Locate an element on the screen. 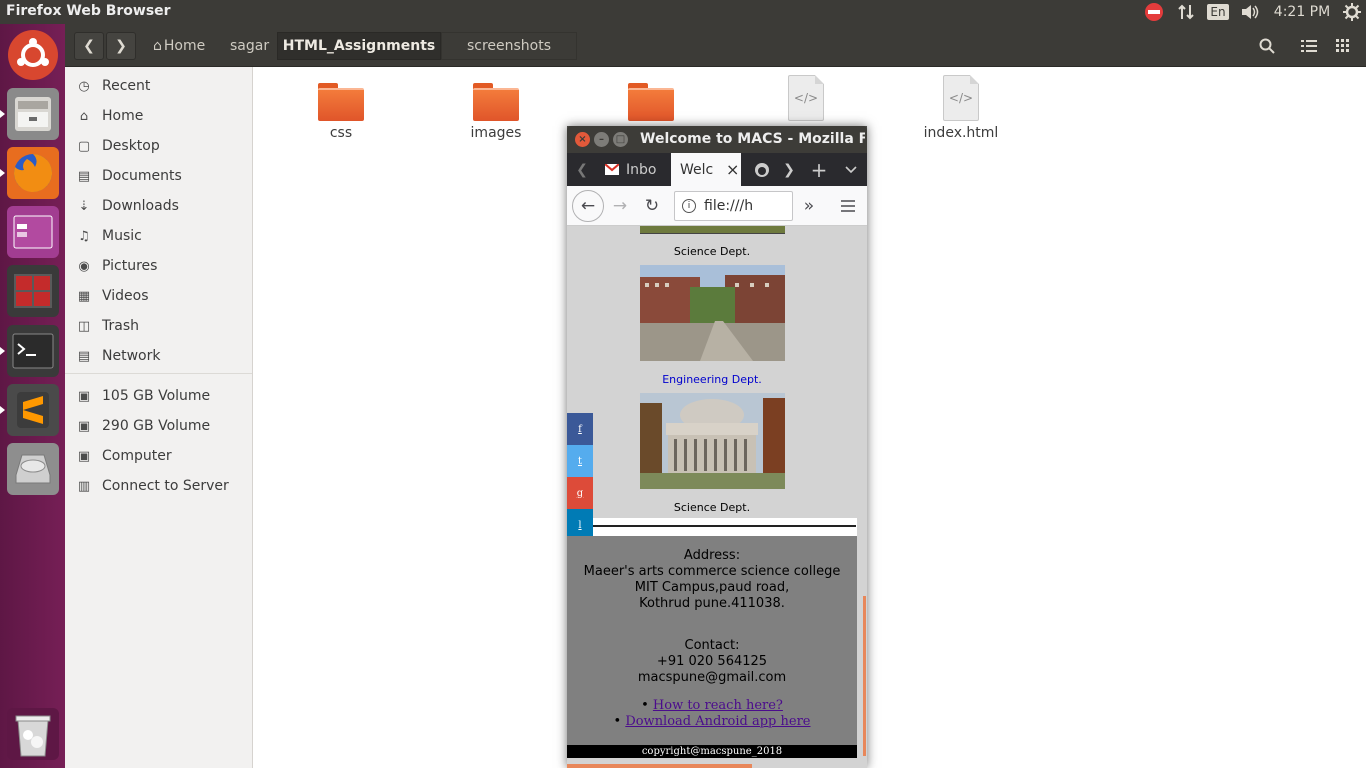  tab-close-icon: × is located at coordinates (732, 169).